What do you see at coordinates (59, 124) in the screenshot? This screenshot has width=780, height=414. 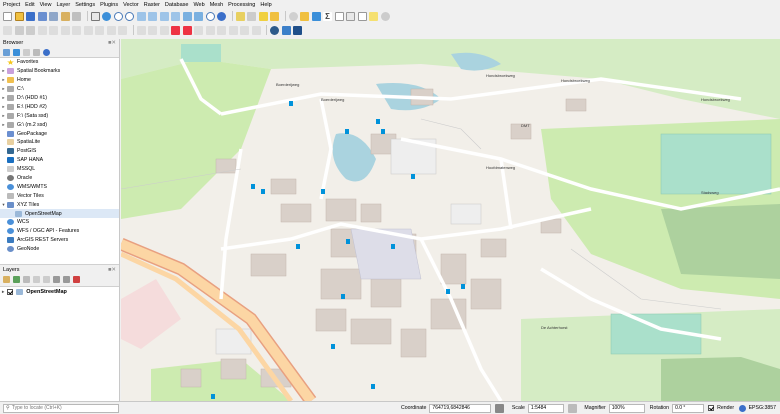 I see `browser-item-g: ▸ G:\ (m.2 ssd)` at bounding box center [59, 124].